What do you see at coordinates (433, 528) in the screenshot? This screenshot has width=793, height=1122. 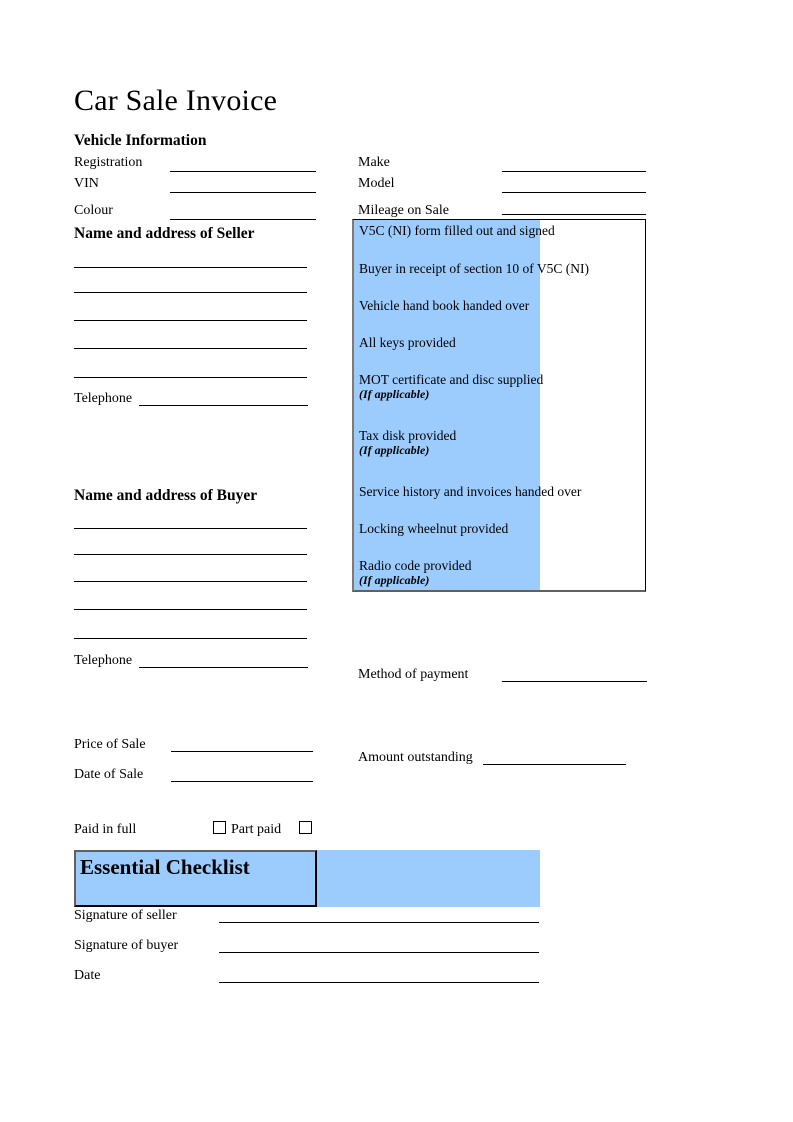 I see `checklist-item-locking-wheelnut: Locking wheelnut provided` at bounding box center [433, 528].